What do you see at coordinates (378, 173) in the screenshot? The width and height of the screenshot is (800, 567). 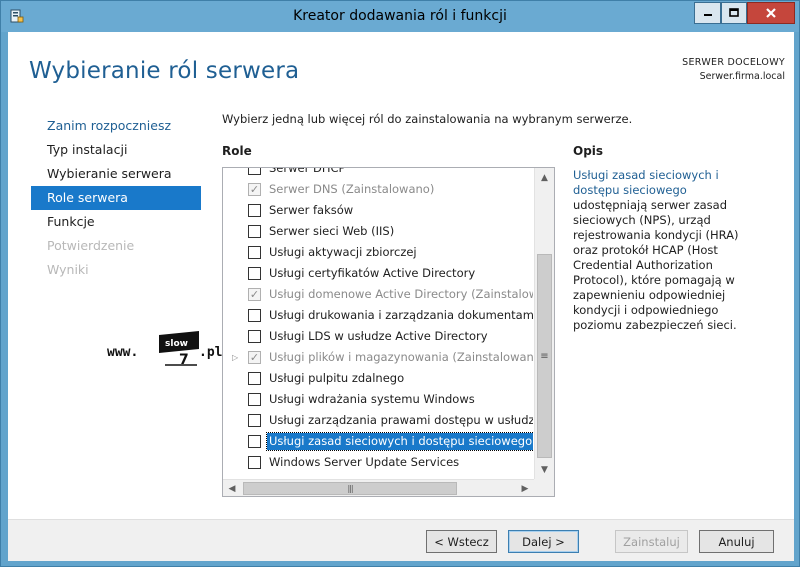 I see `role-item-dhcp: Serwer DHCP` at bounding box center [378, 173].